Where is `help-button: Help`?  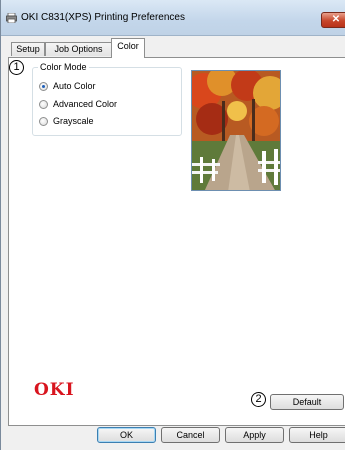 help-button: Help is located at coordinates (317, 435).